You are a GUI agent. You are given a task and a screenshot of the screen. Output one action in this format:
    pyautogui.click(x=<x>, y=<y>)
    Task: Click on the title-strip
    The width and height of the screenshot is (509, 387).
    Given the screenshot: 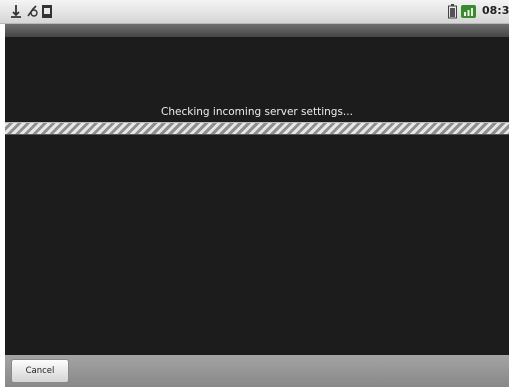 What is the action you would take?
    pyautogui.click(x=257, y=30)
    